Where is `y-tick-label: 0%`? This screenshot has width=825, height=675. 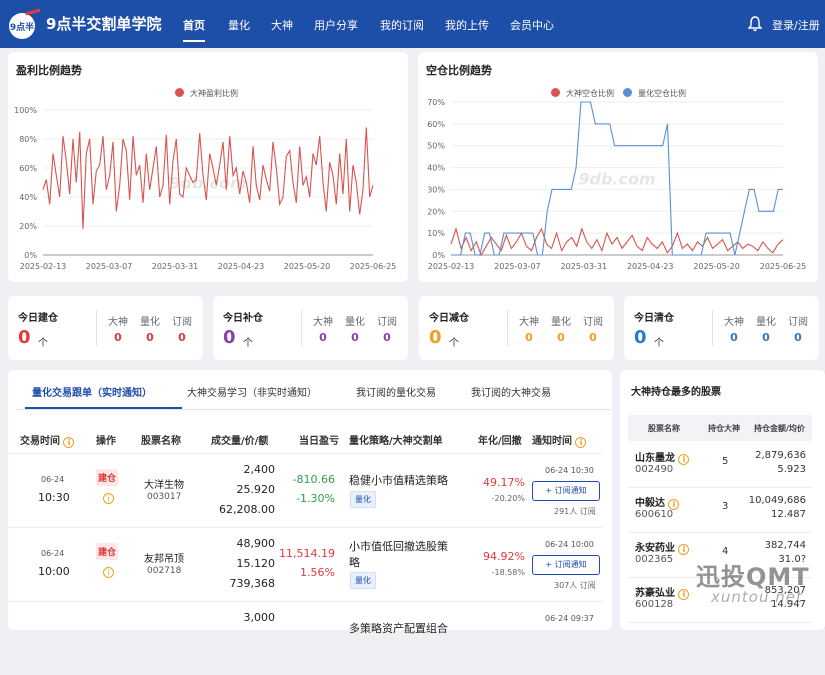 y-tick-label: 0% is located at coordinates (438, 255).